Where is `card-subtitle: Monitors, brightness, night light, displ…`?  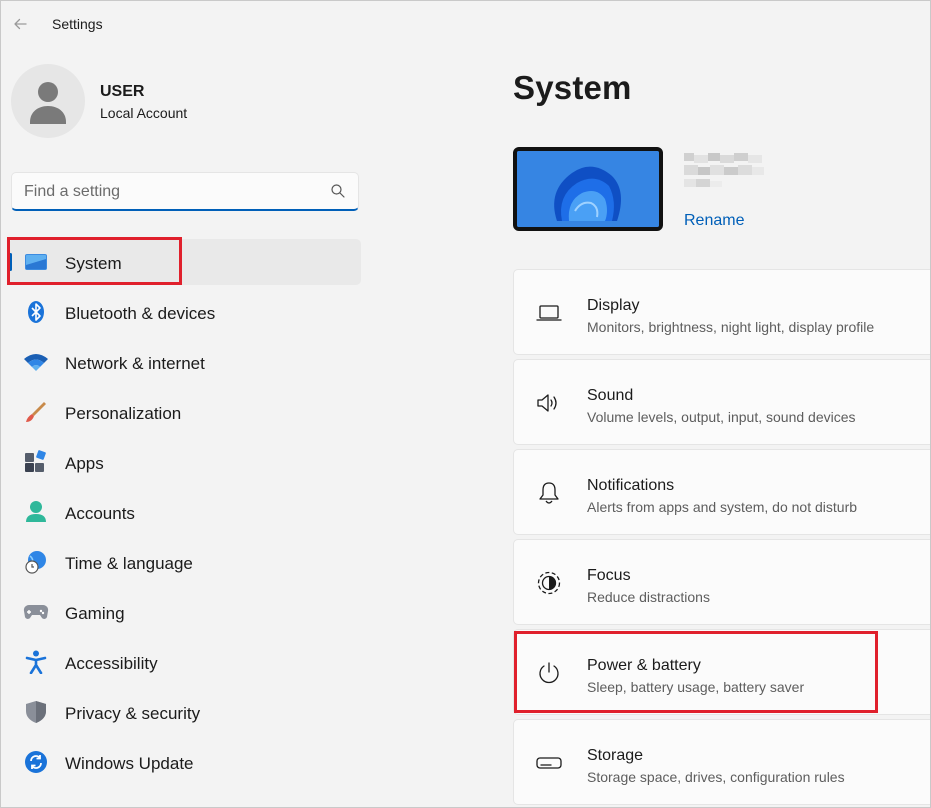 card-subtitle: Monitors, brightness, night light, displ… is located at coordinates (731, 327).